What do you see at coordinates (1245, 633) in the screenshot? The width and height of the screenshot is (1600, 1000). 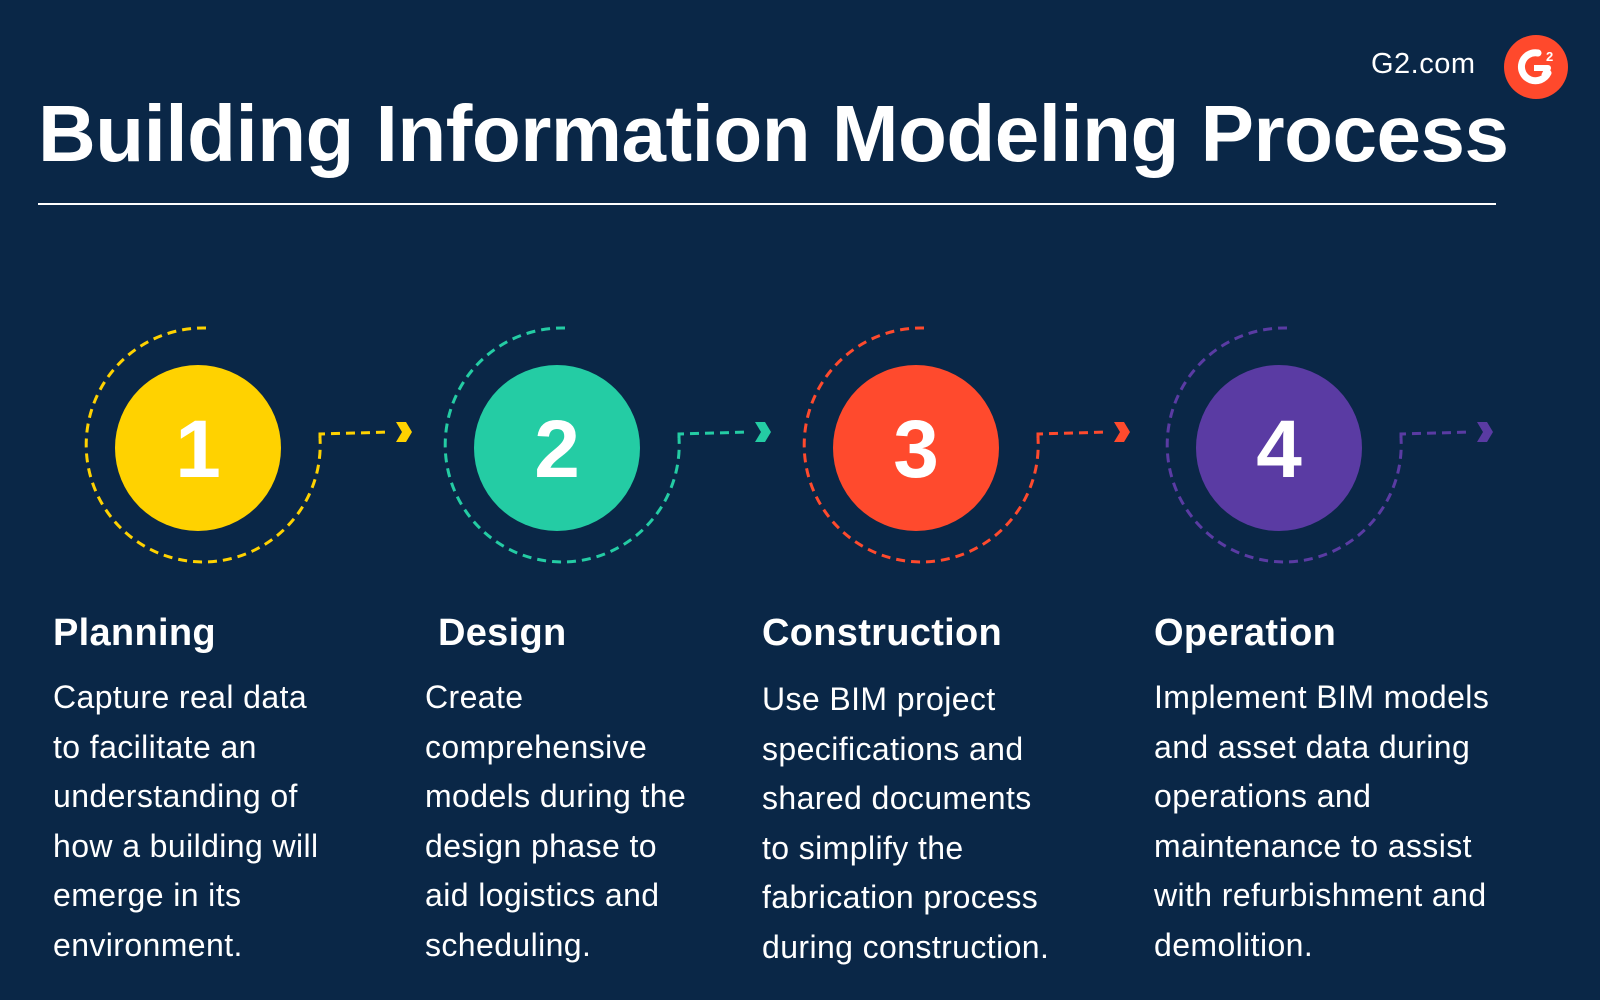 I see `step-heading: Operation` at bounding box center [1245, 633].